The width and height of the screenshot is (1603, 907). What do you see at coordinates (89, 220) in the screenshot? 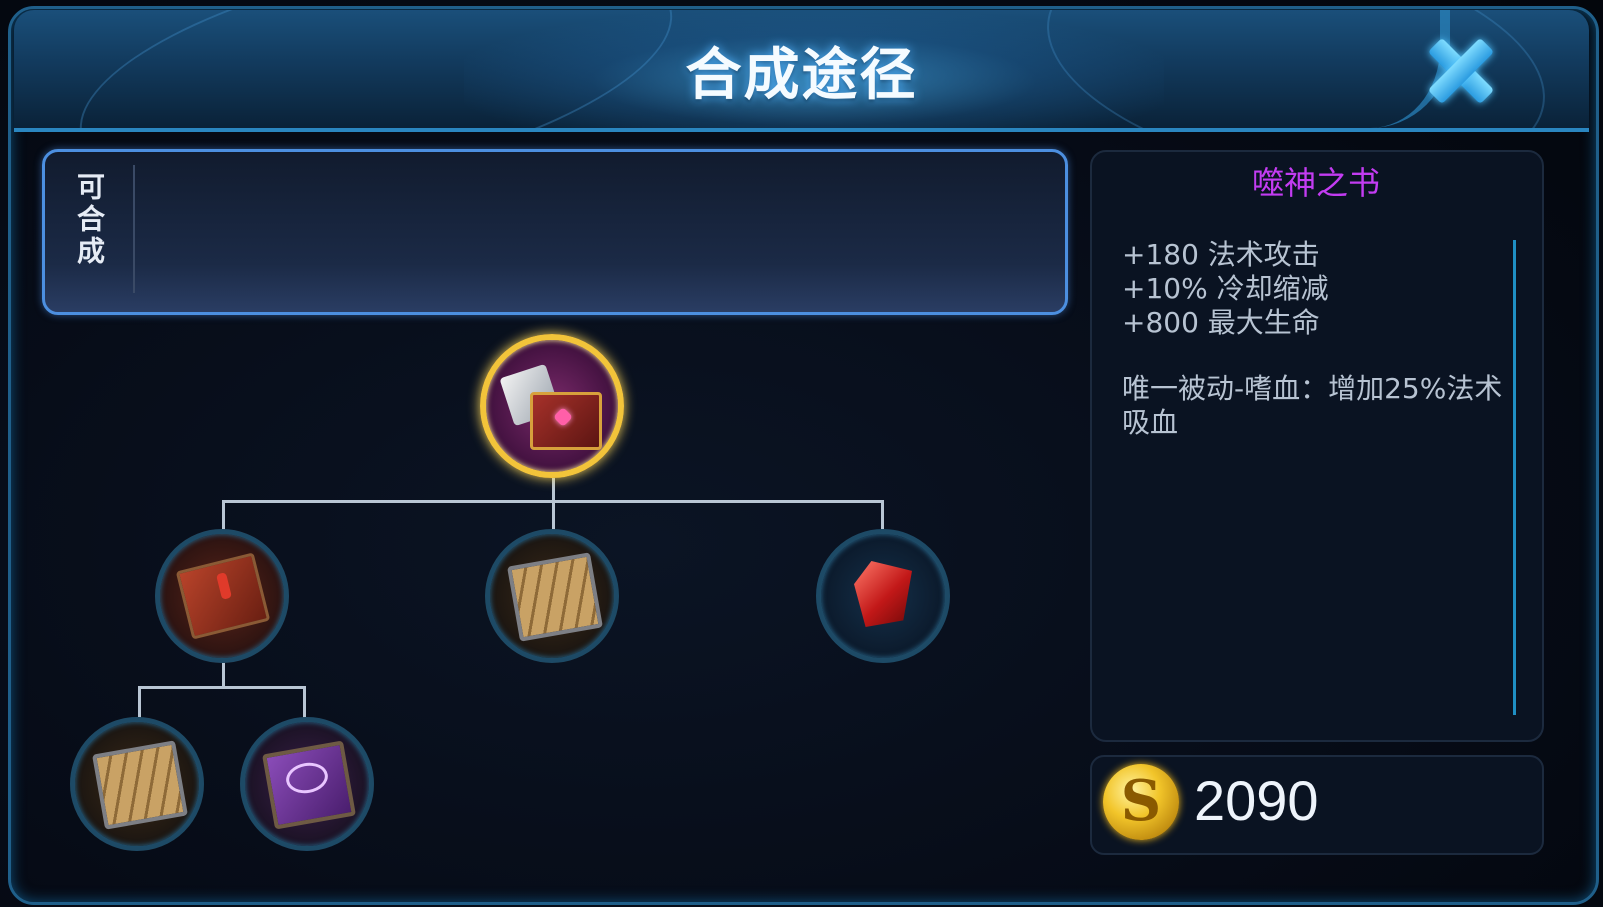
I see `synthesis-label: 可合成` at bounding box center [89, 220].